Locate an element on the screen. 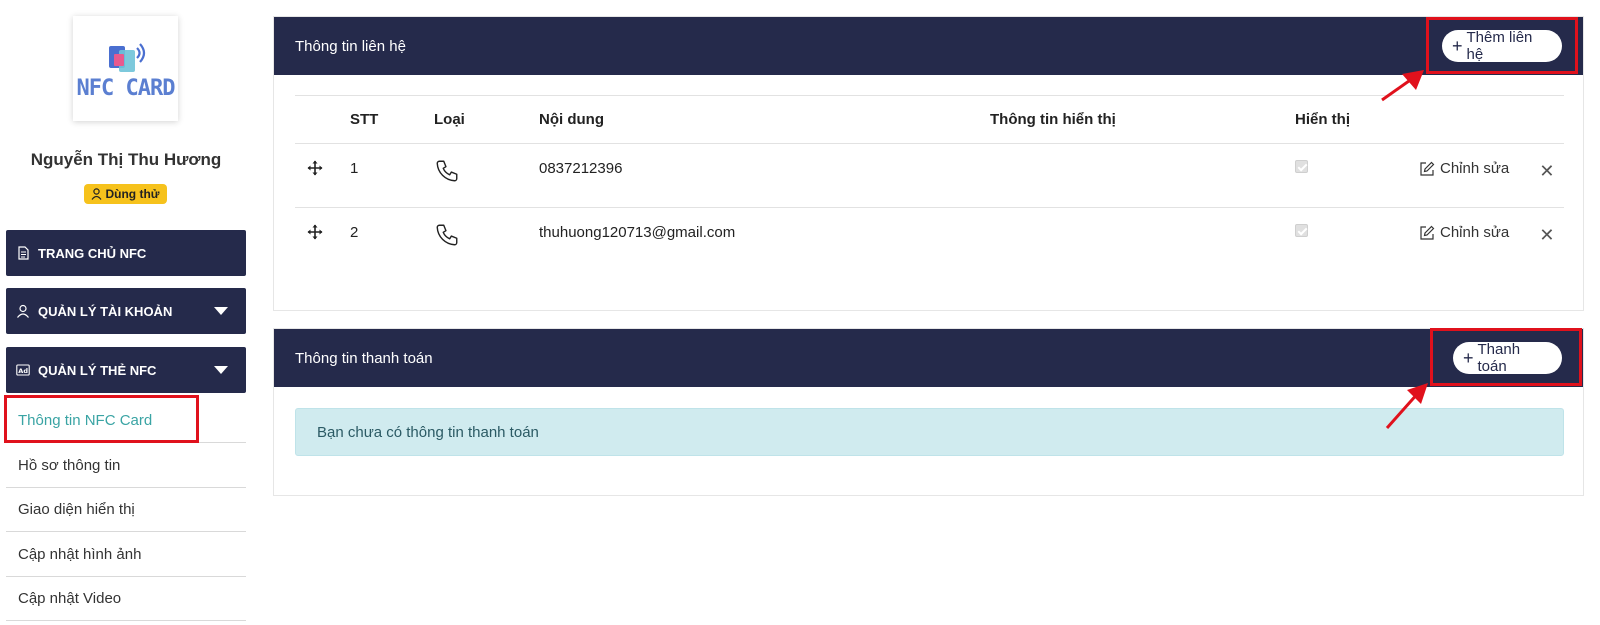 This screenshot has height=625, width=1600. no-payment-alert: Bạn chưa có thông tin thanh toán is located at coordinates (929, 432).